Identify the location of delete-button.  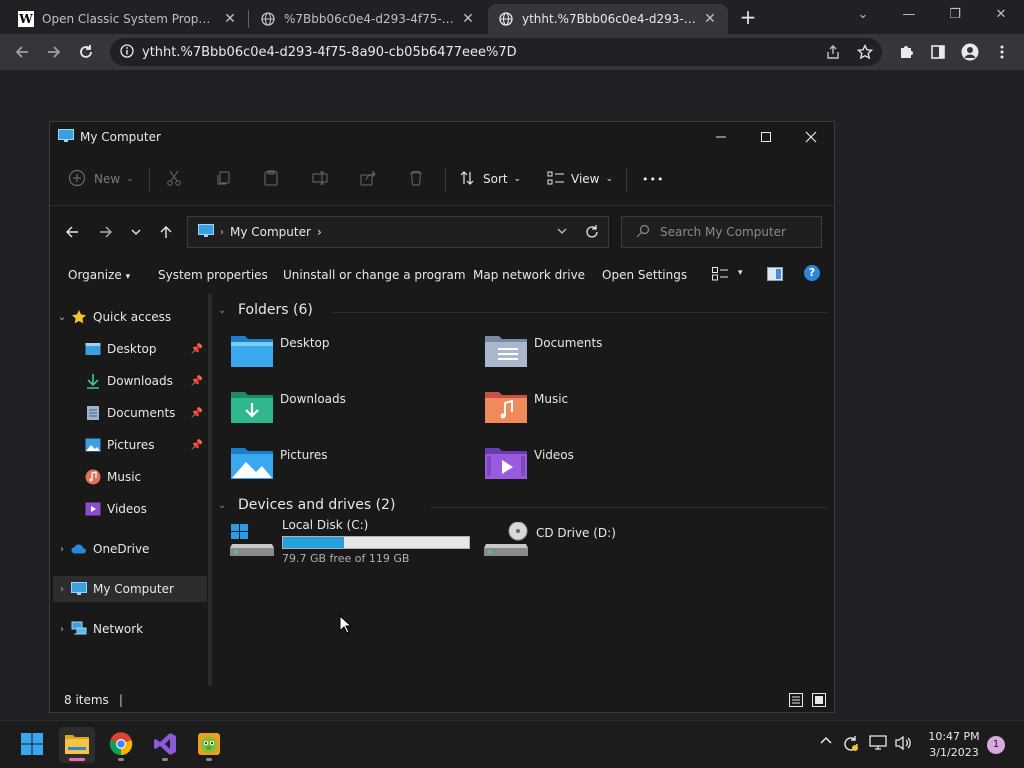
(416, 179).